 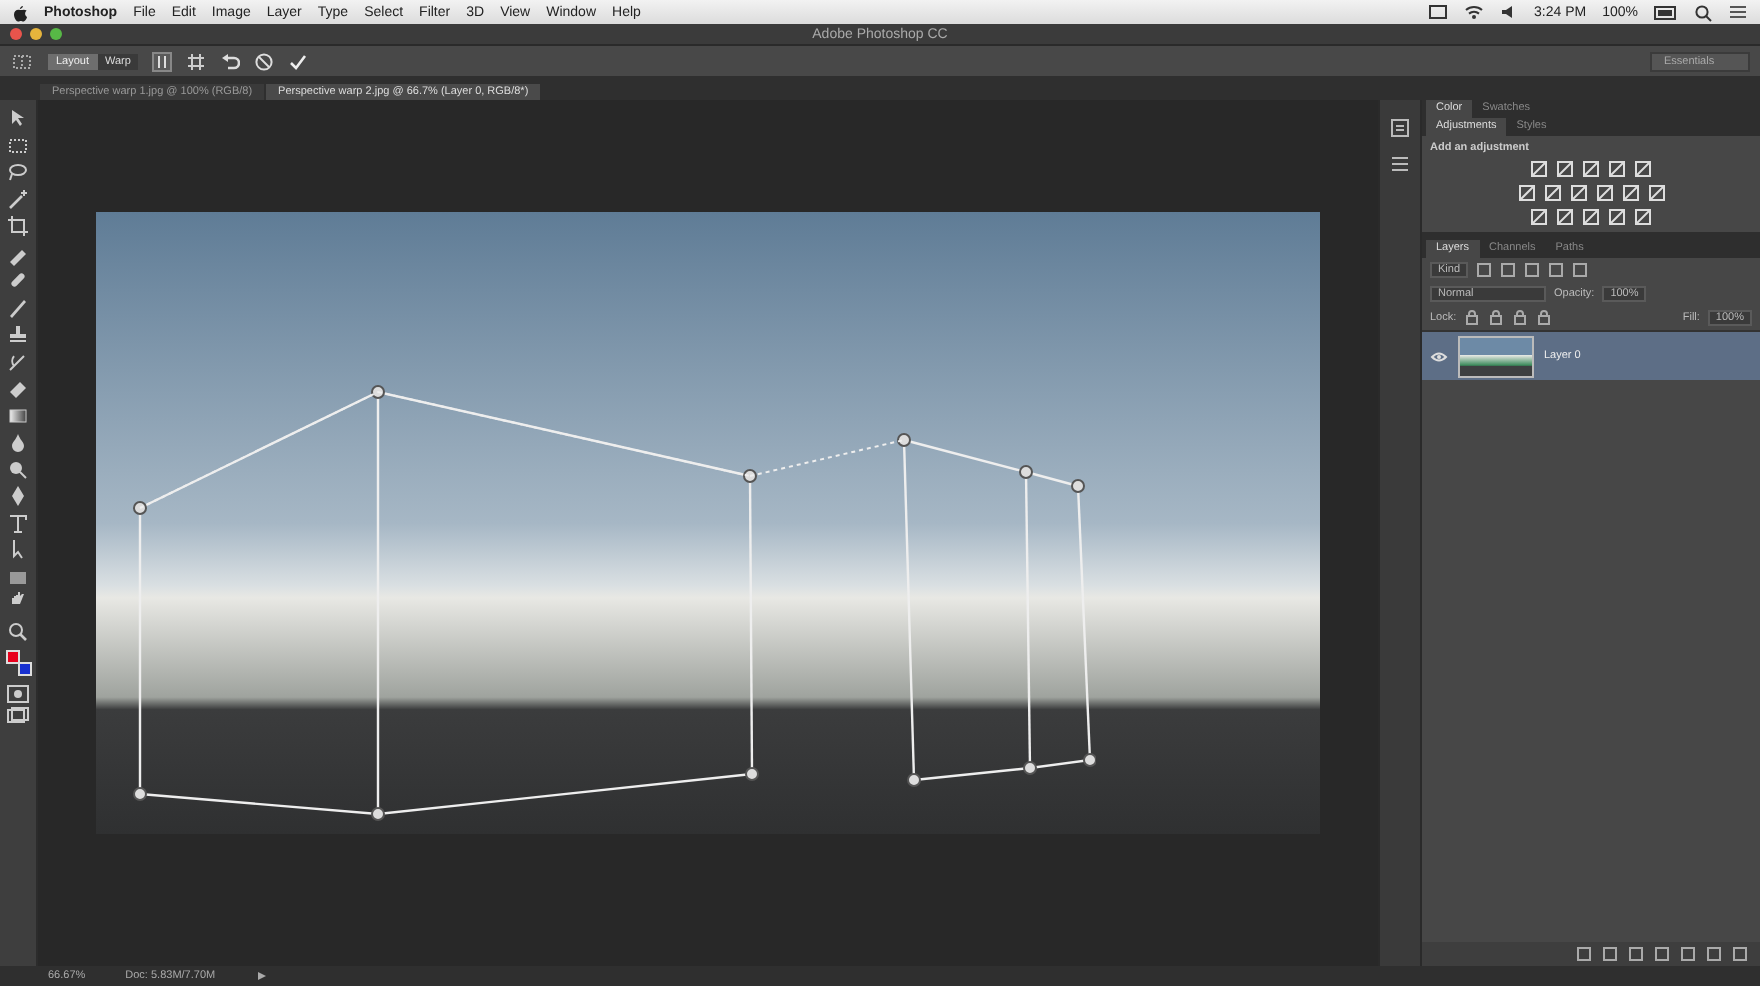 I want to click on list-icon, so click(x=1738, y=12).